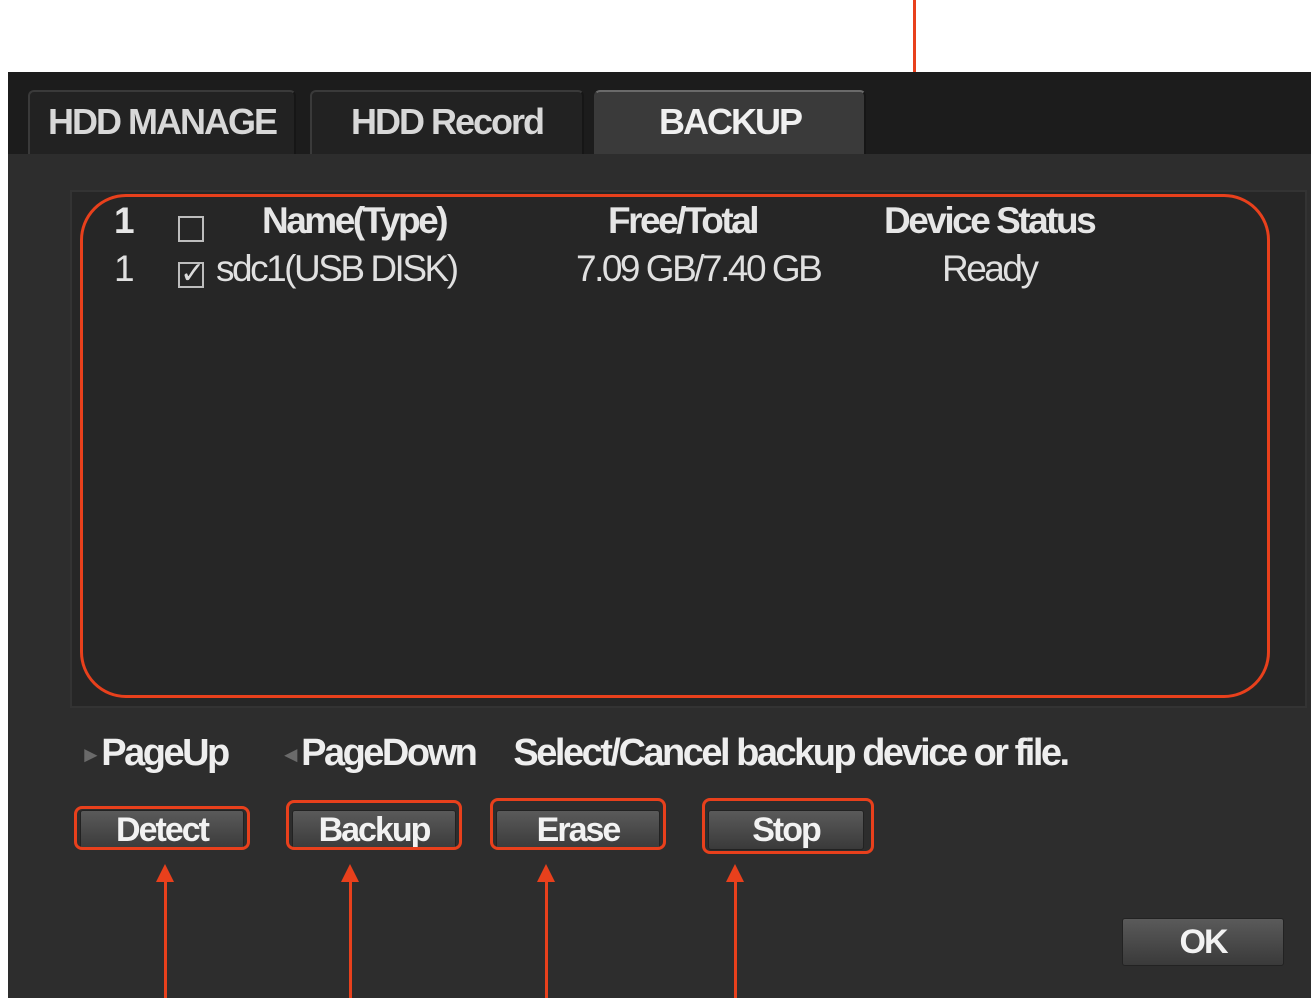 The image size is (1311, 998). I want to click on row-index: 1, so click(124, 268).